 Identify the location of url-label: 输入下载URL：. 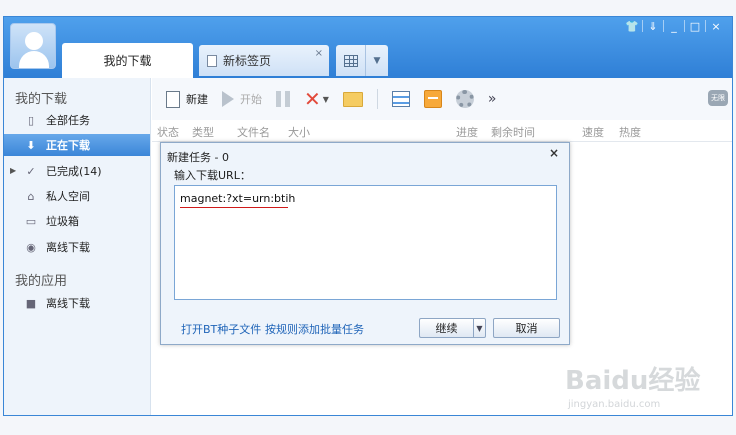
(212, 175).